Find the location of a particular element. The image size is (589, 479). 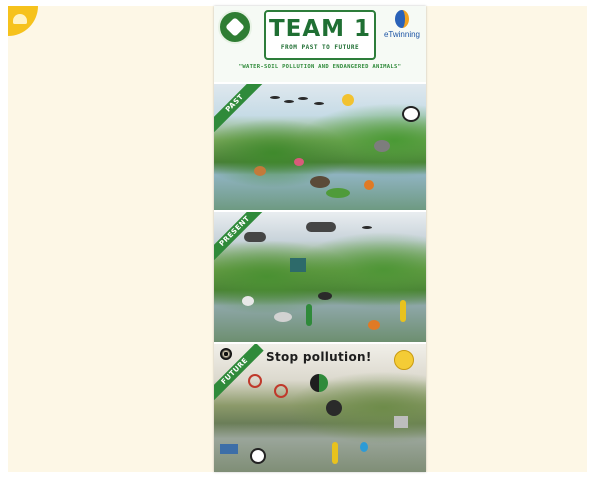

etwinning-logo: eTwinning is located at coordinates (402, 28).